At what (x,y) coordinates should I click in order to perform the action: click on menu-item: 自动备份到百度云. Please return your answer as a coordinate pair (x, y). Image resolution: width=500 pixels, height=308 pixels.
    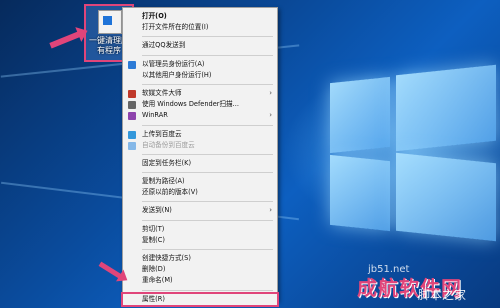
    Looking at the image, I should click on (200, 145).